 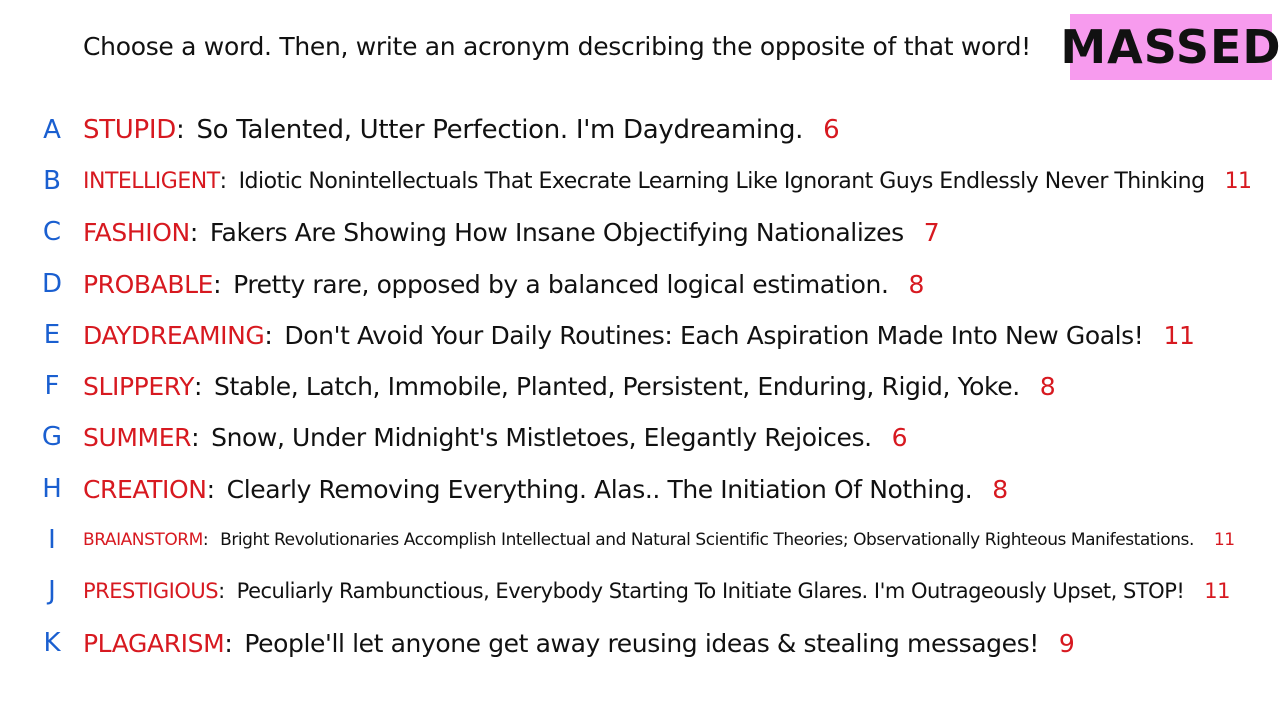 What do you see at coordinates (145, 489) in the screenshot?
I see `target-word: CREATION` at bounding box center [145, 489].